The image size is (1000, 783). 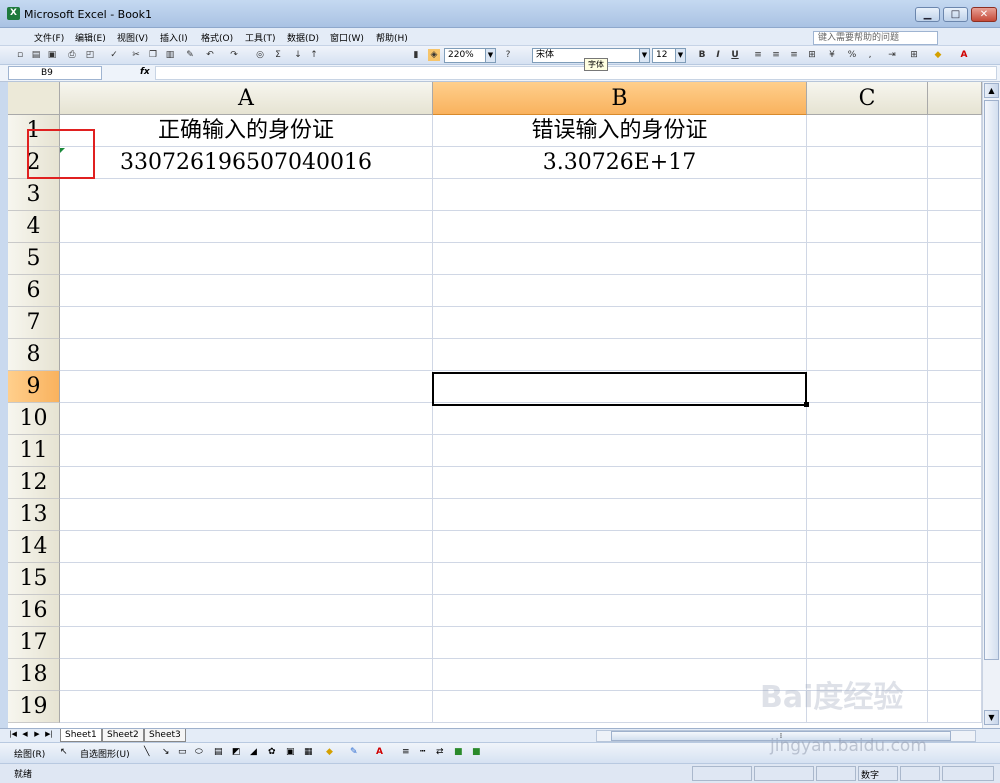 What do you see at coordinates (170, 55) in the screenshot?
I see `paste-icon: ▥` at bounding box center [170, 55].